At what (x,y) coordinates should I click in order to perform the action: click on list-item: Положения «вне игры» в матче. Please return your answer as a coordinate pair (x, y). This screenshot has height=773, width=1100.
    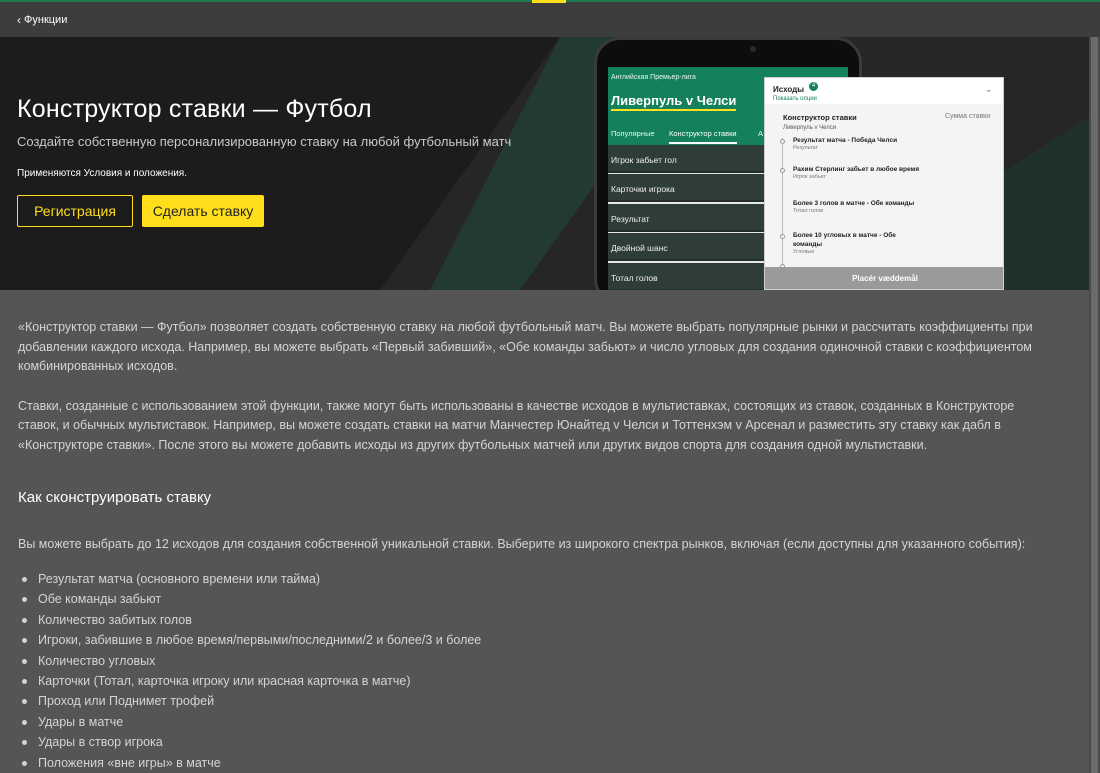
    Looking at the image, I should click on (249, 763).